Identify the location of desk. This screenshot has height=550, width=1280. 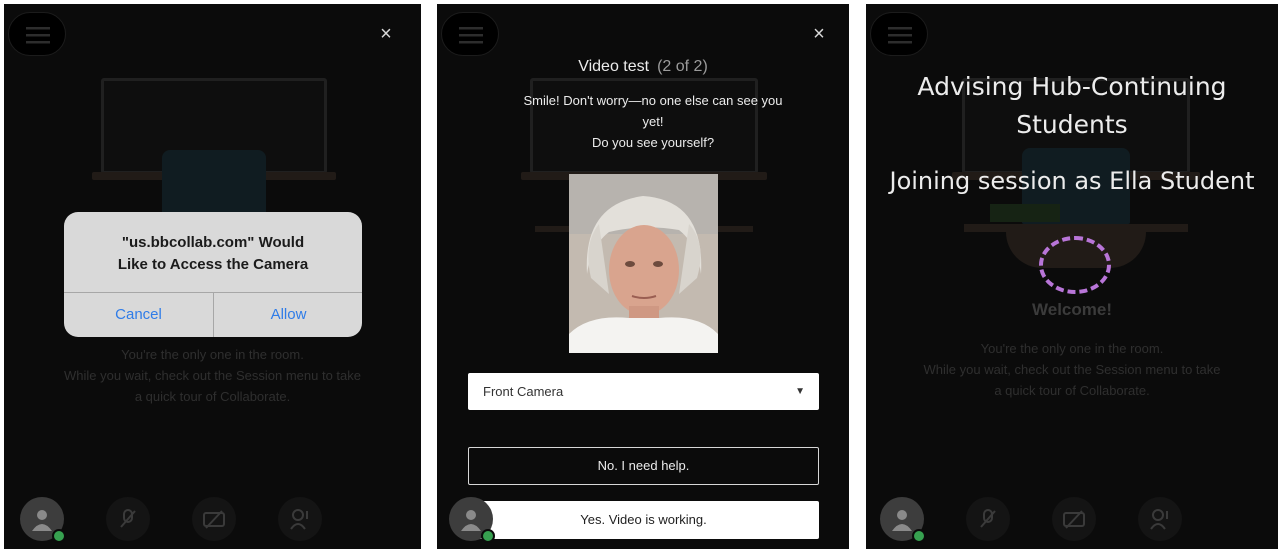
(1076, 228).